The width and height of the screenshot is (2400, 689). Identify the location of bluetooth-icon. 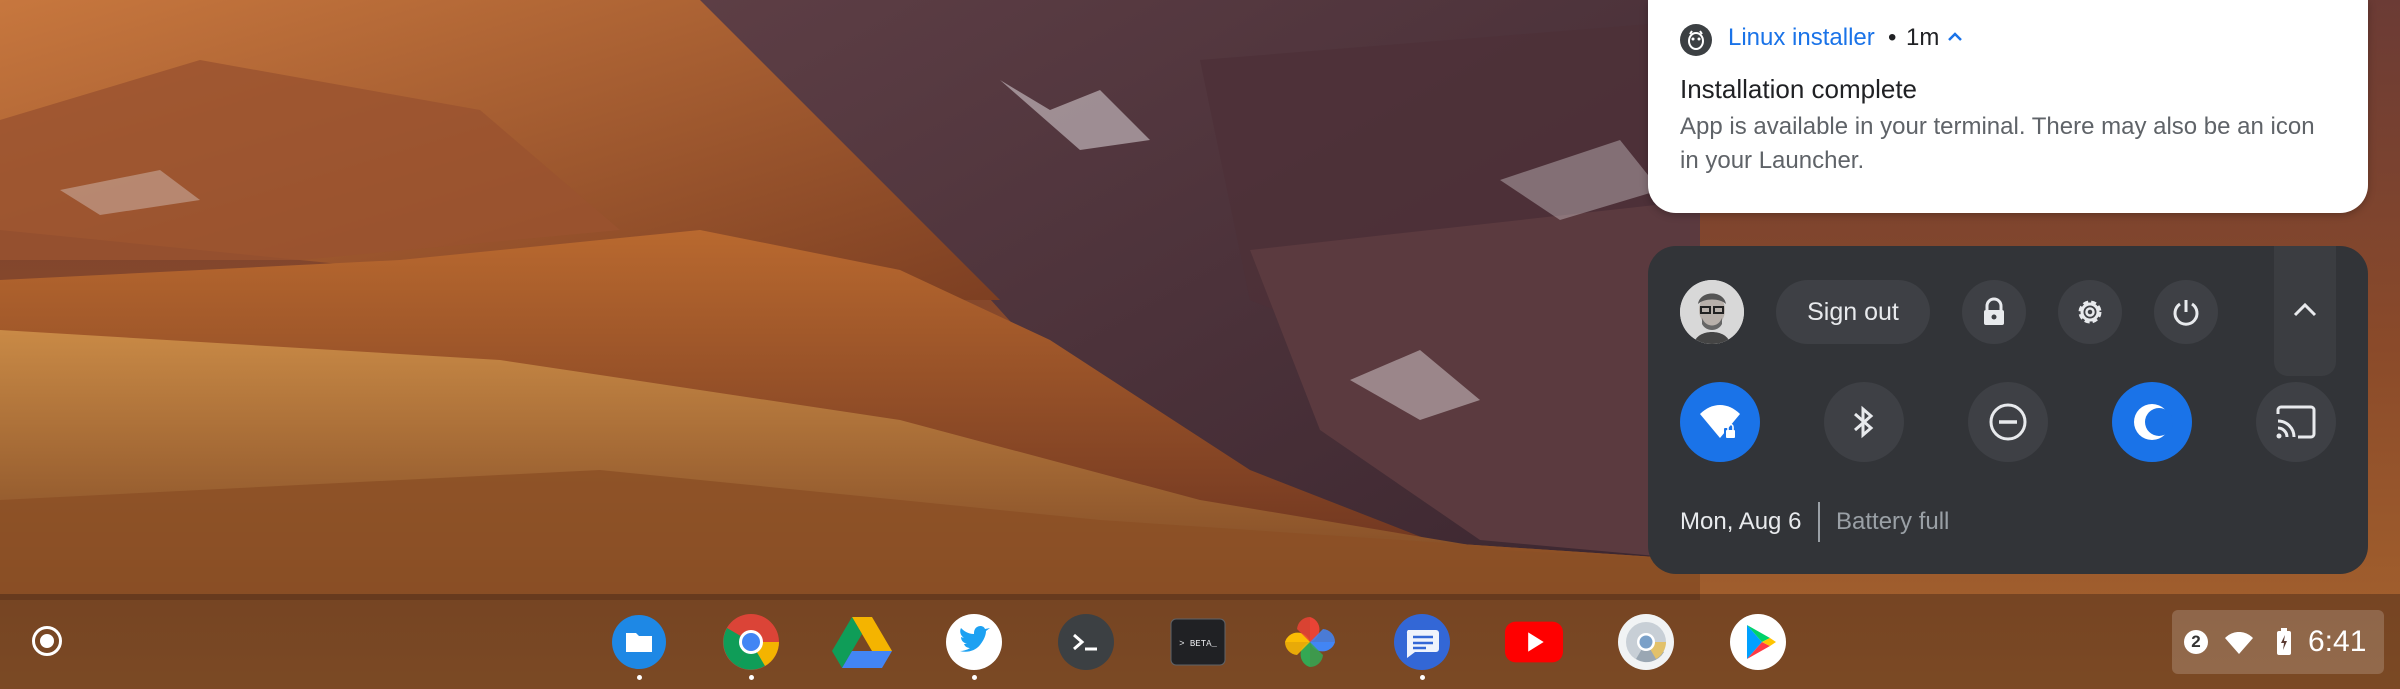
(1864, 422).